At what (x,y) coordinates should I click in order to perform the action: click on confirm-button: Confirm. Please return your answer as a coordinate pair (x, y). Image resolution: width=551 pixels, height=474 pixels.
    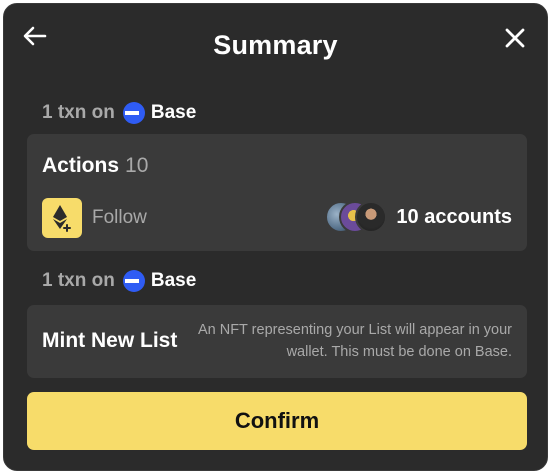
    Looking at the image, I should click on (277, 421).